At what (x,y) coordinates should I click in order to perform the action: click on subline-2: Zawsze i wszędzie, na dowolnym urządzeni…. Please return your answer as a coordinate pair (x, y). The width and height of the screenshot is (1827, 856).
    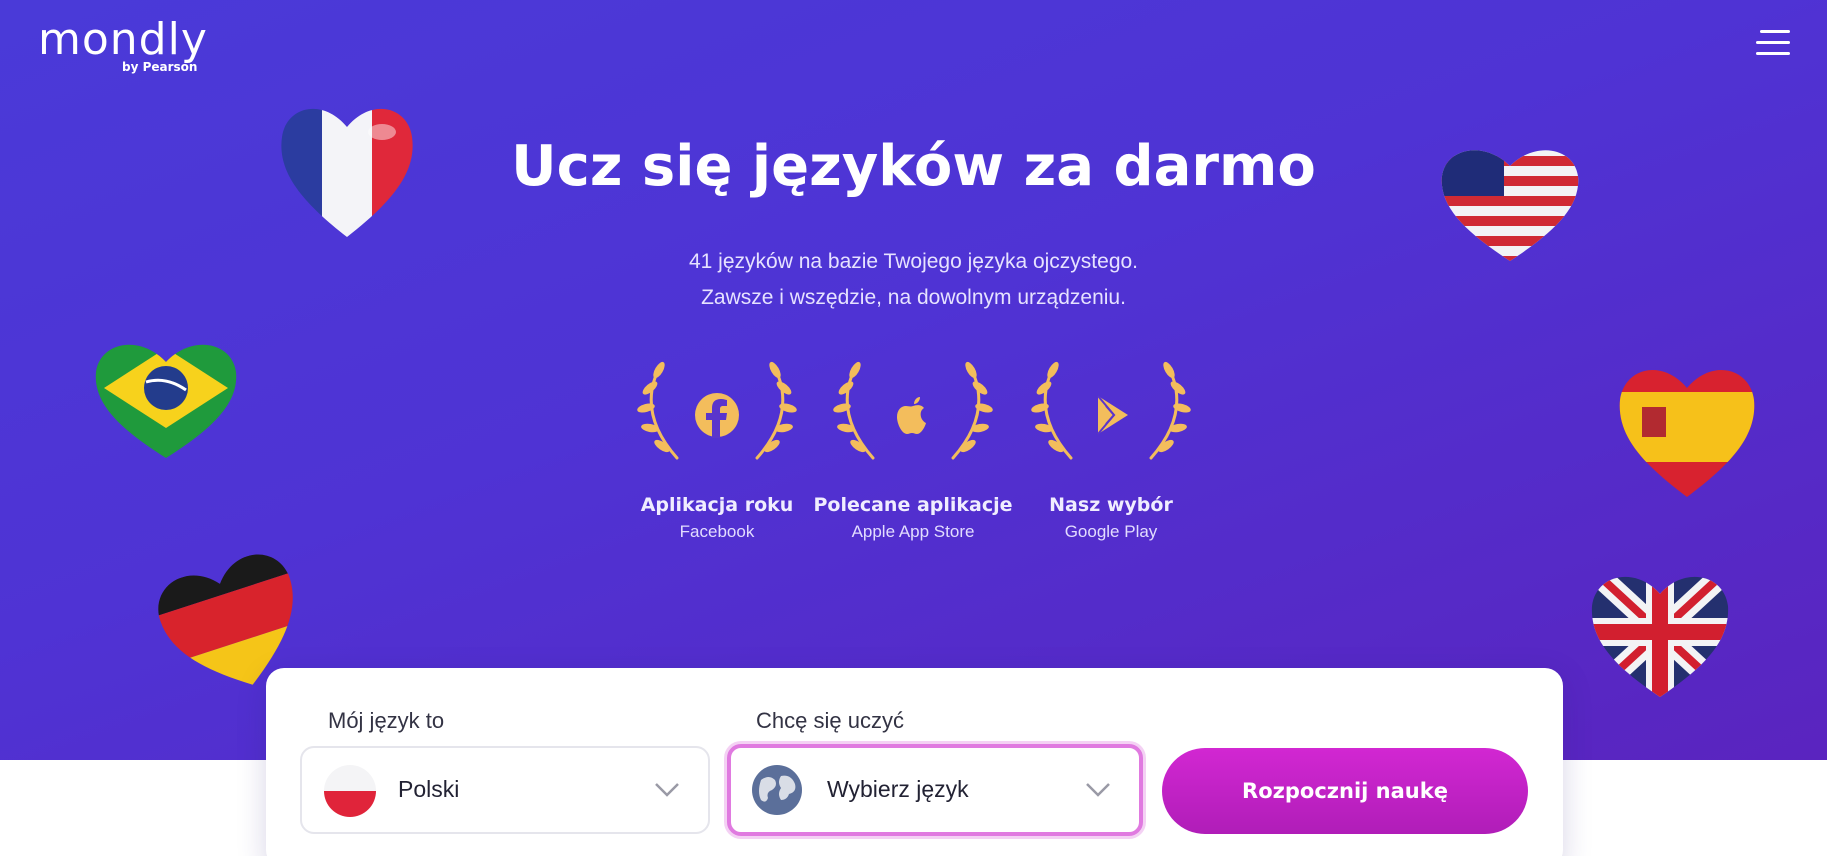
    Looking at the image, I should click on (913, 297).